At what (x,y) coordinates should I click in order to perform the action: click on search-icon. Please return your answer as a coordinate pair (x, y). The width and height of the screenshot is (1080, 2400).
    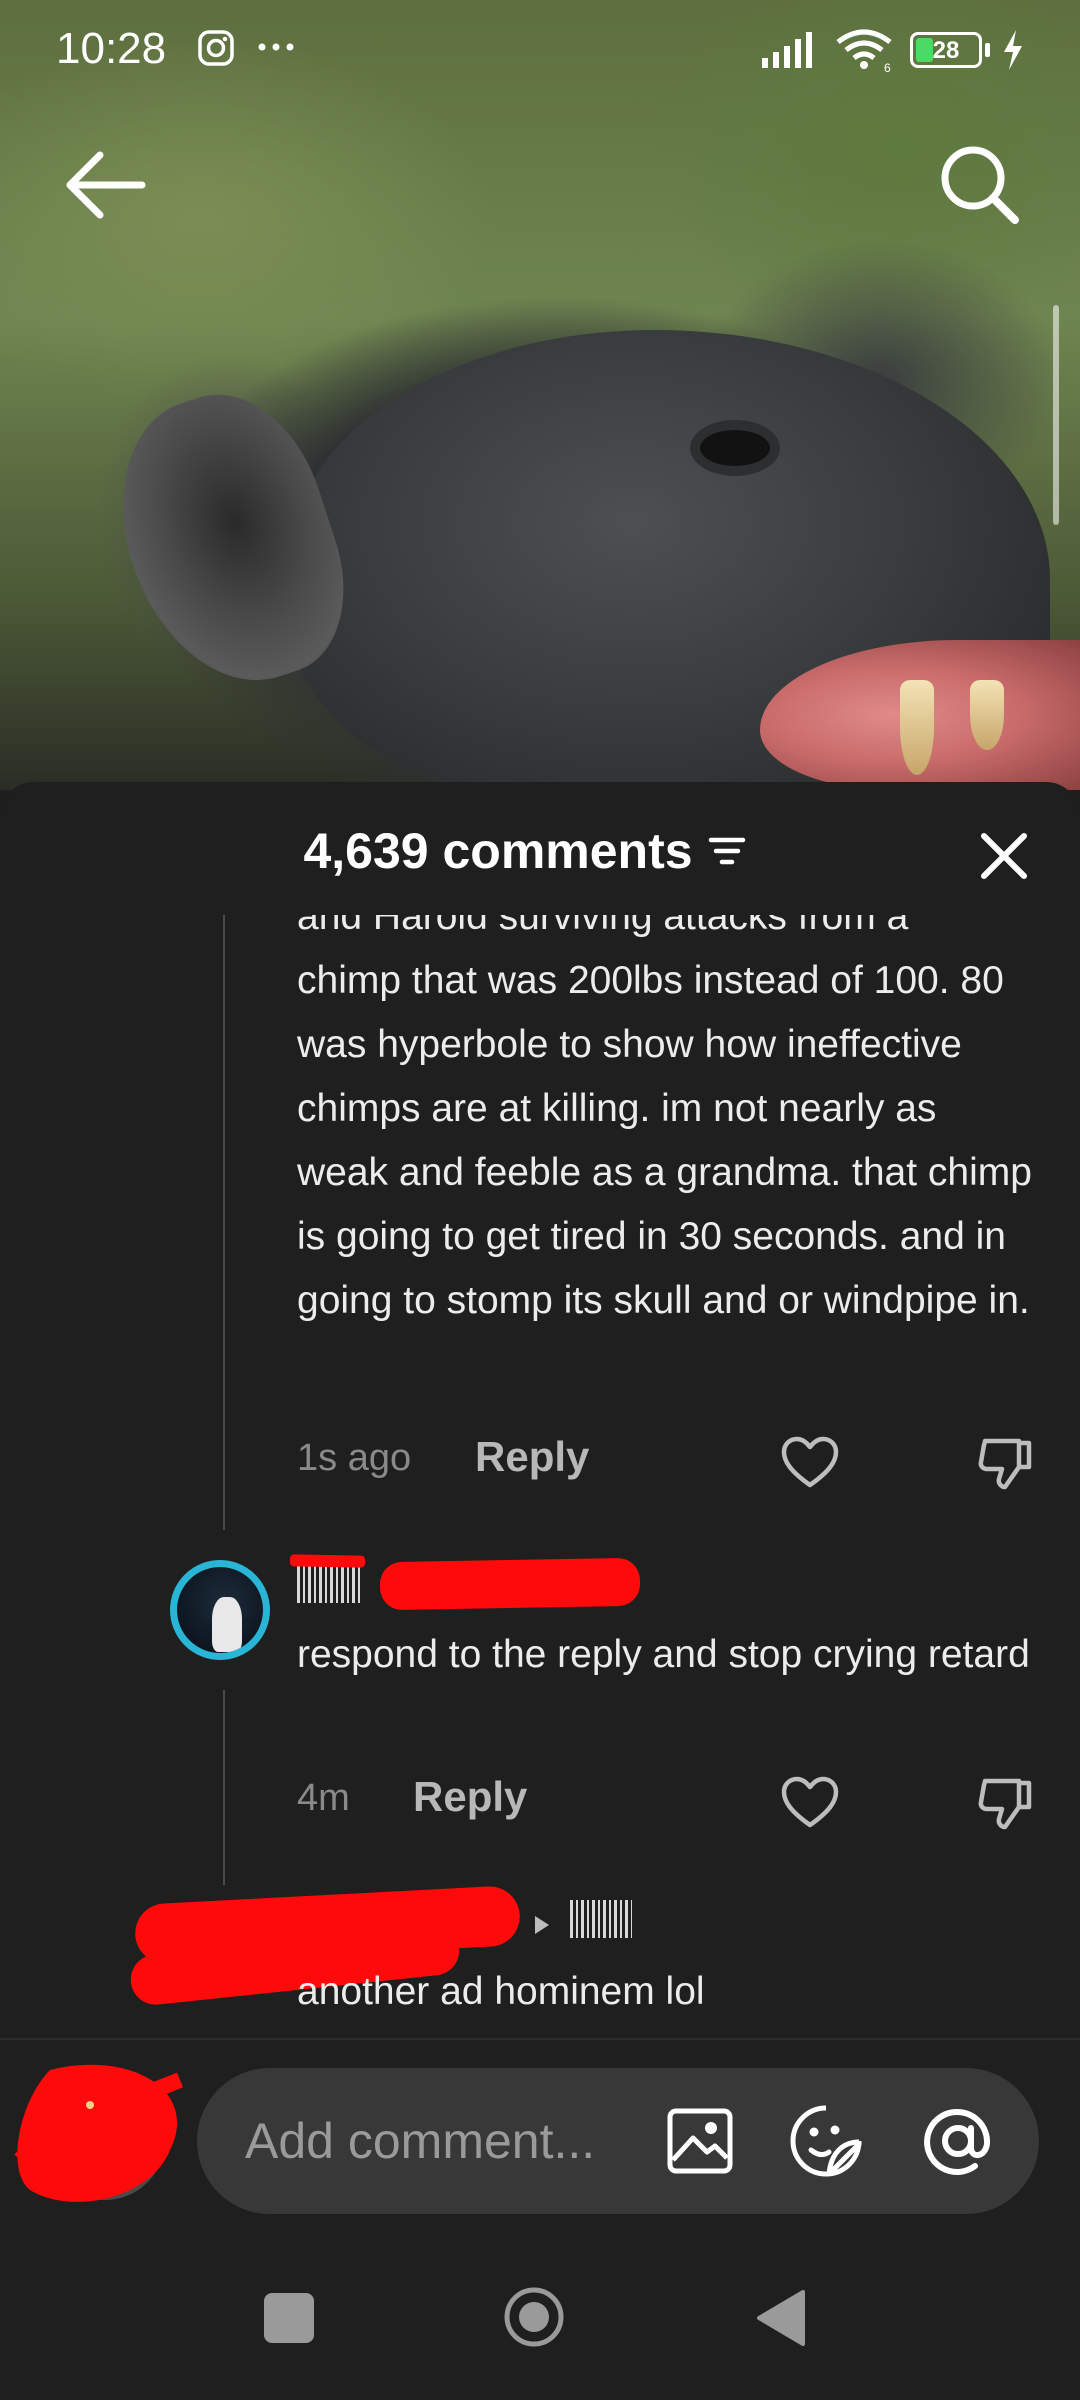
    Looking at the image, I should click on (980, 185).